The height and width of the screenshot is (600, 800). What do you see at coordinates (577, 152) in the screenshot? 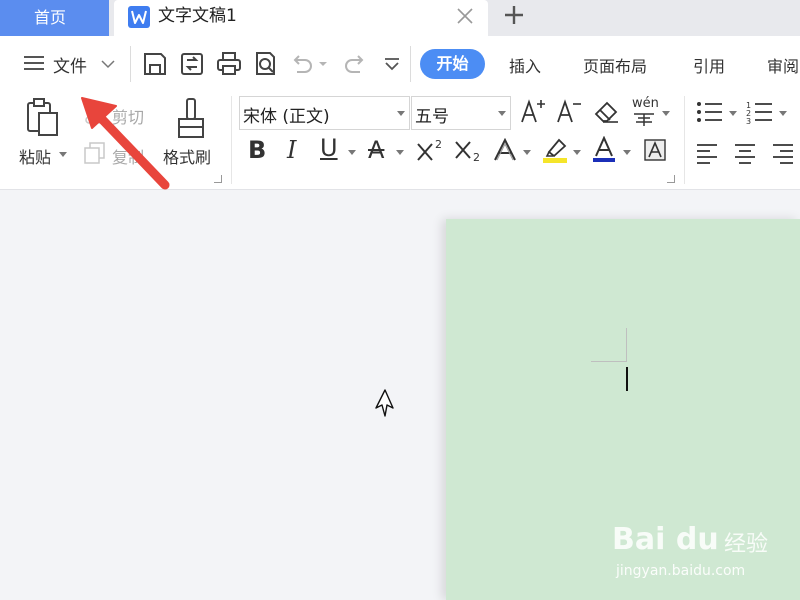
I see `highlight-dropdown-icon` at bounding box center [577, 152].